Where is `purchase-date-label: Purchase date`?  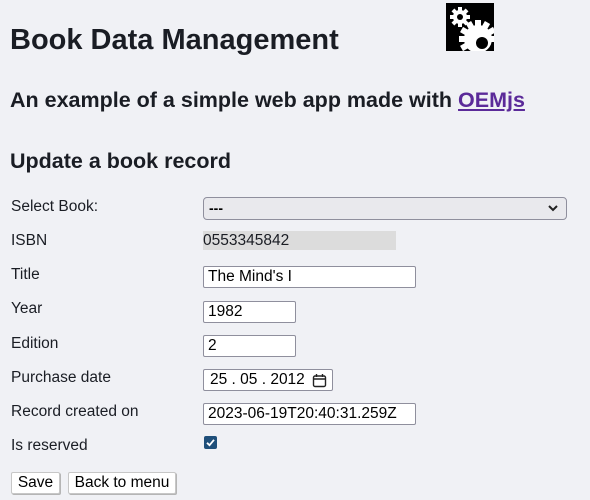
purchase-date-label: Purchase date is located at coordinates (61, 377).